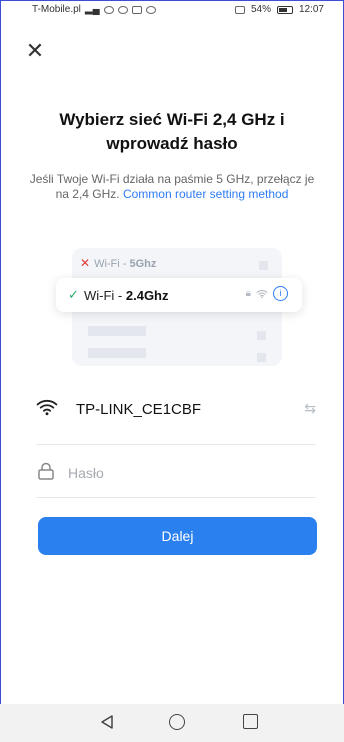  Describe the element at coordinates (180, 266) in the screenshot. I see `network-5ghz-row: ✕ Wi-Fi - 5Ghz` at that location.